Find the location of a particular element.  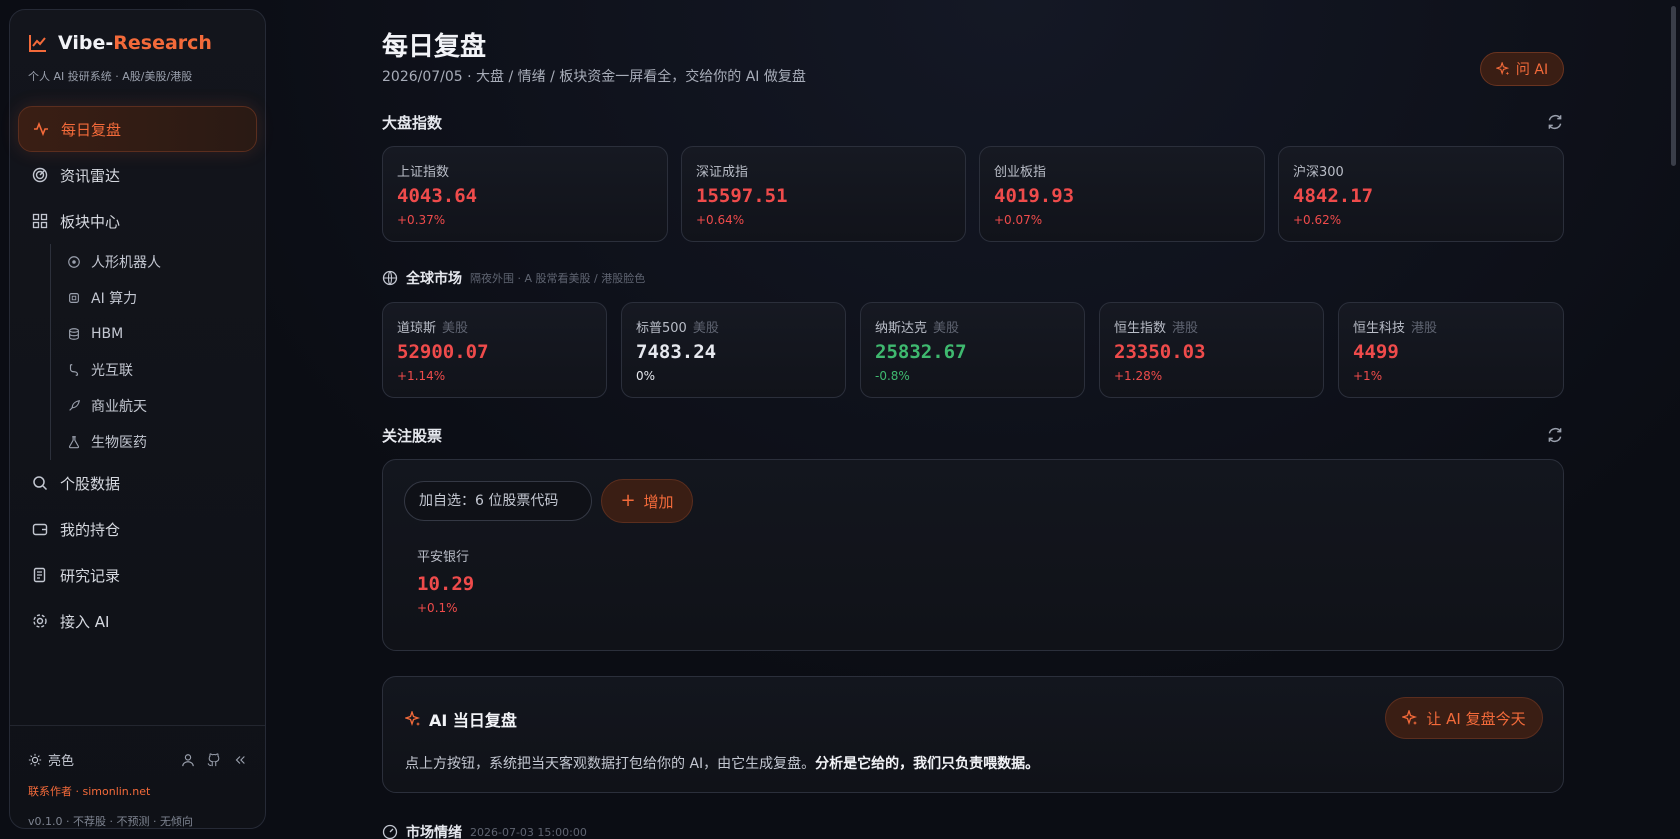

index-change: +1% is located at coordinates (1368, 376).